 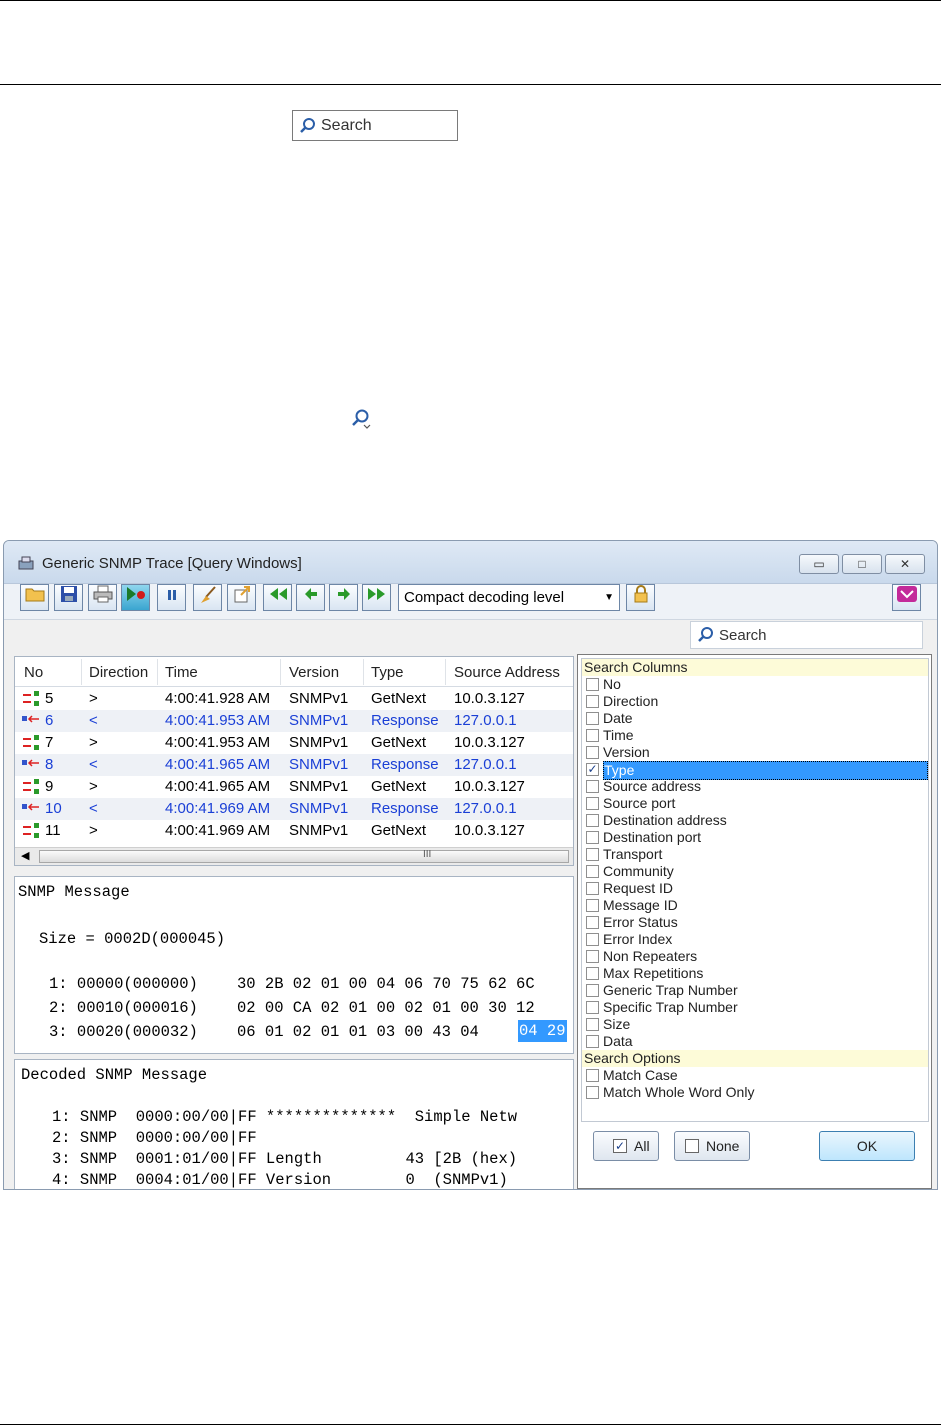 What do you see at coordinates (755, 770) in the screenshot?
I see `column-option-type: ✓ Type` at bounding box center [755, 770].